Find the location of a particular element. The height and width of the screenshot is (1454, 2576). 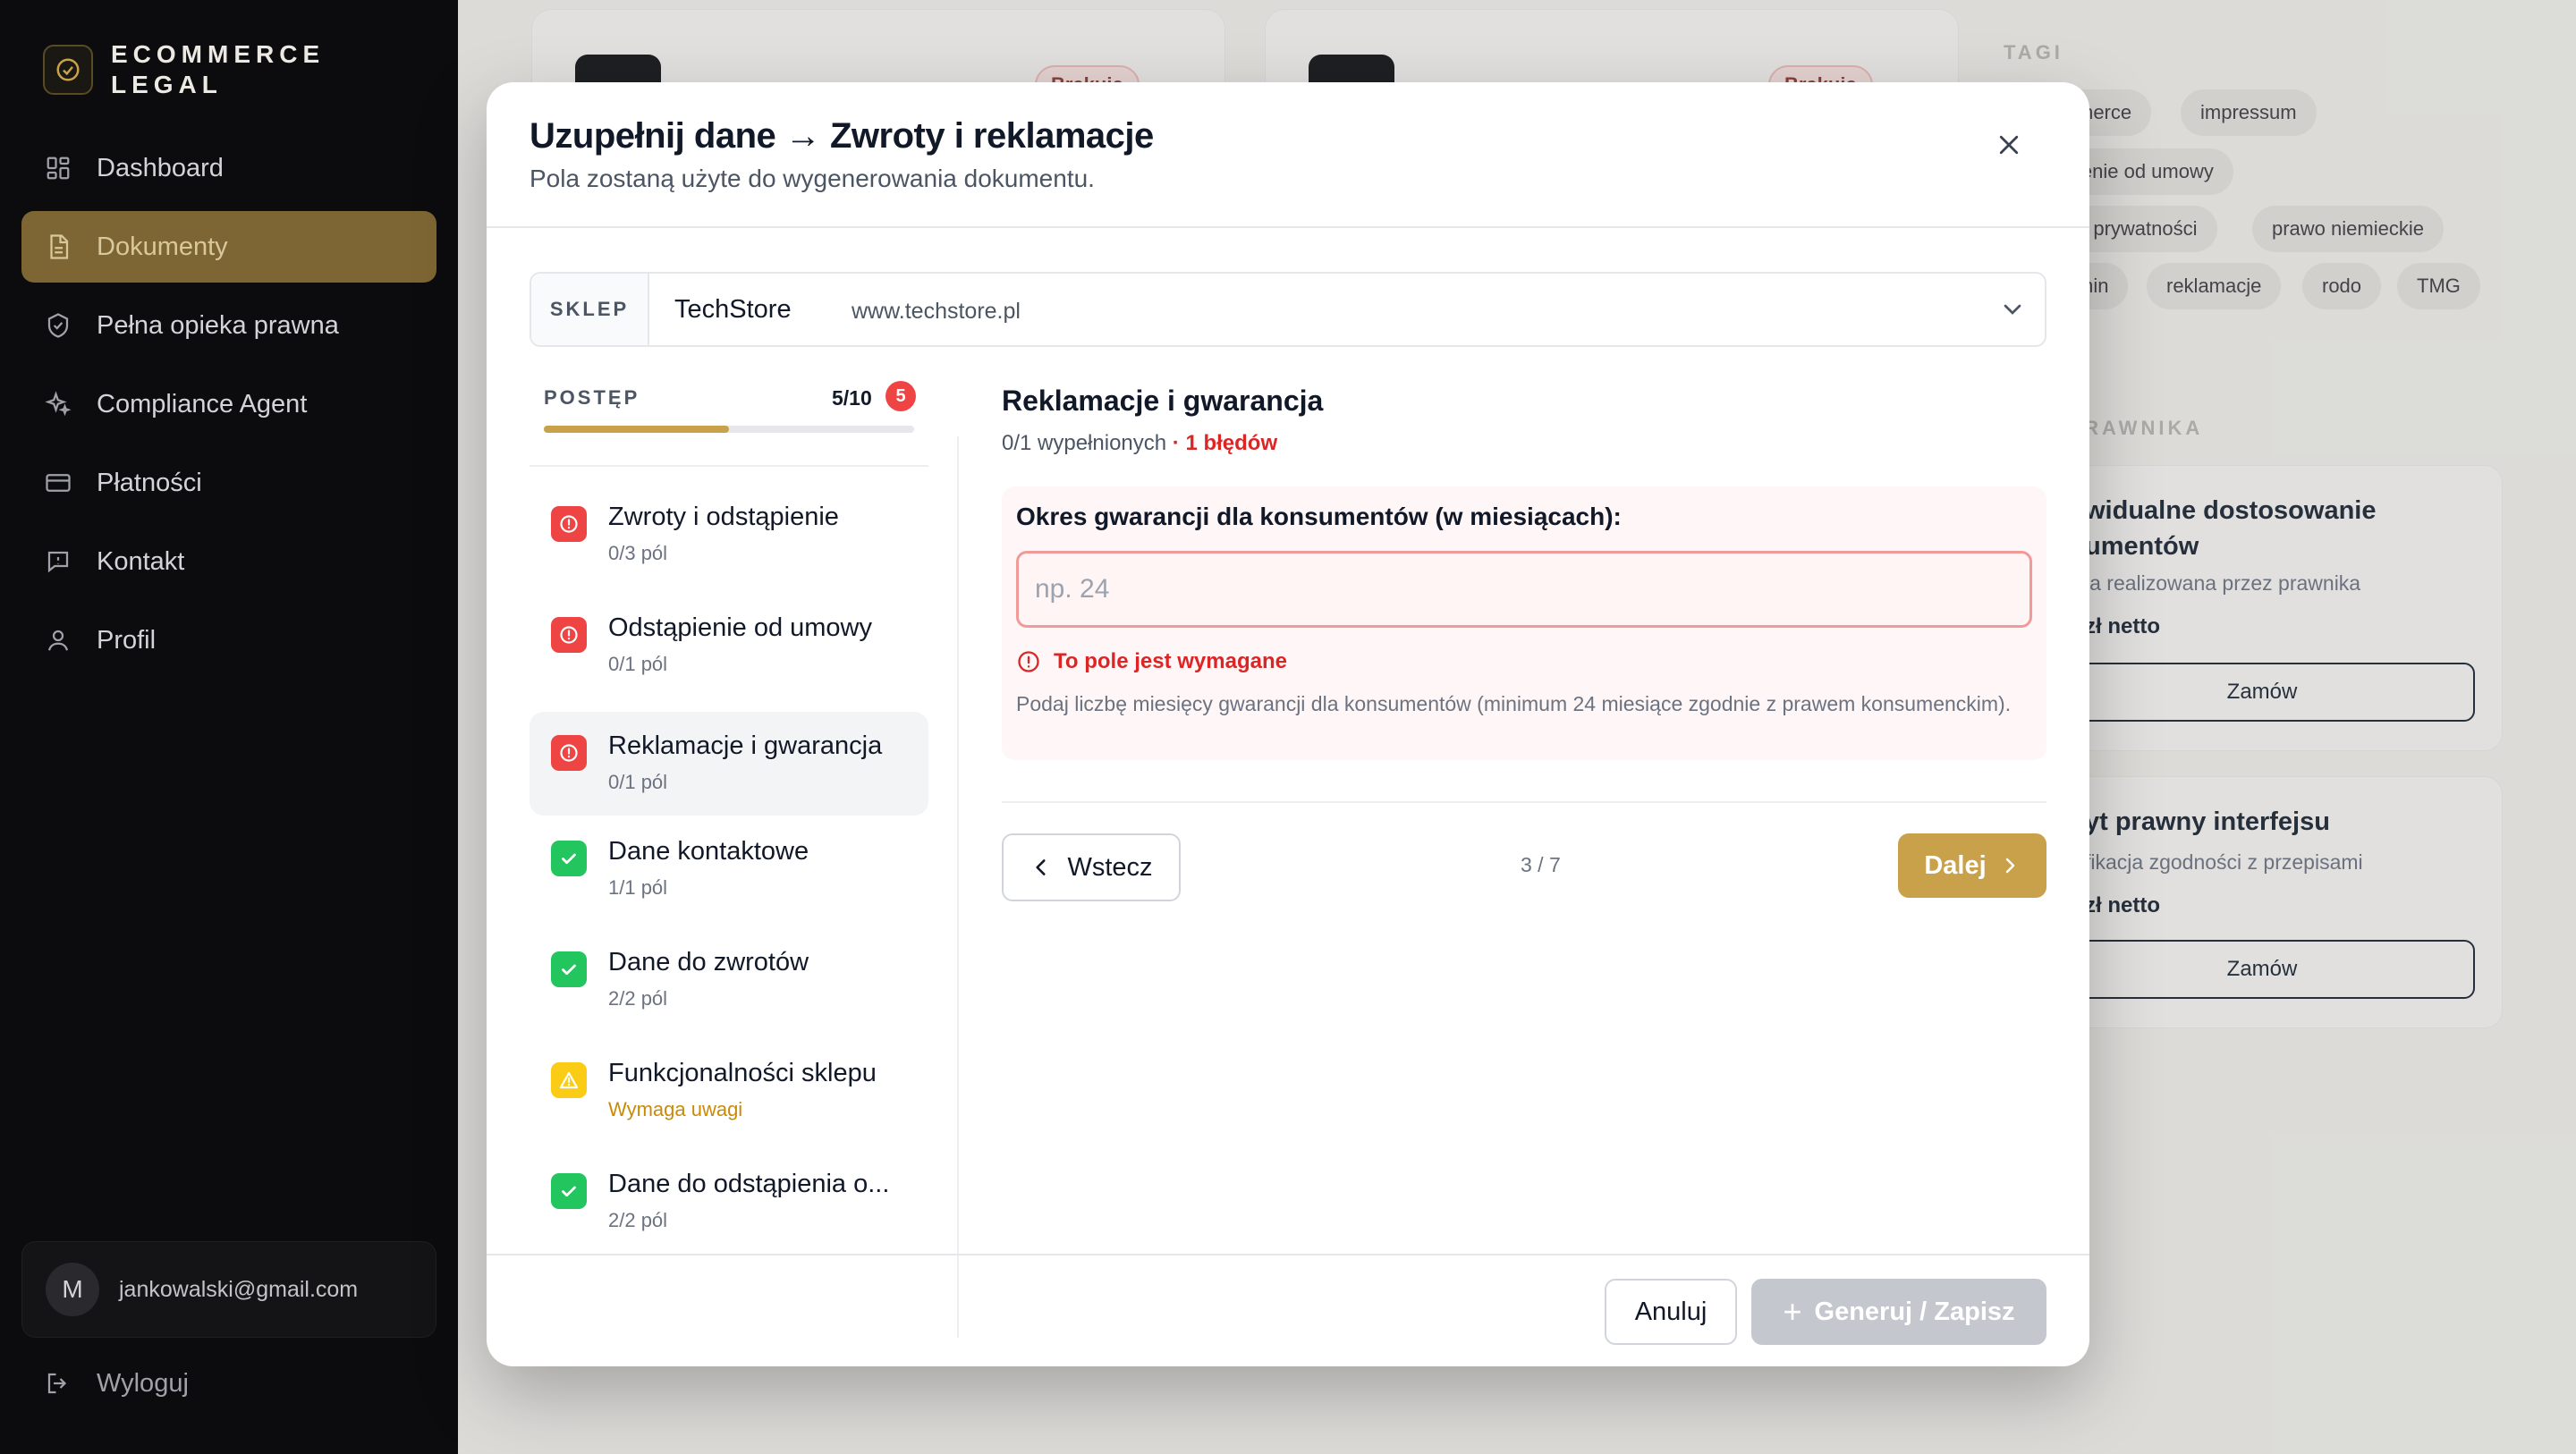

store-name: TechStore is located at coordinates (733, 309).